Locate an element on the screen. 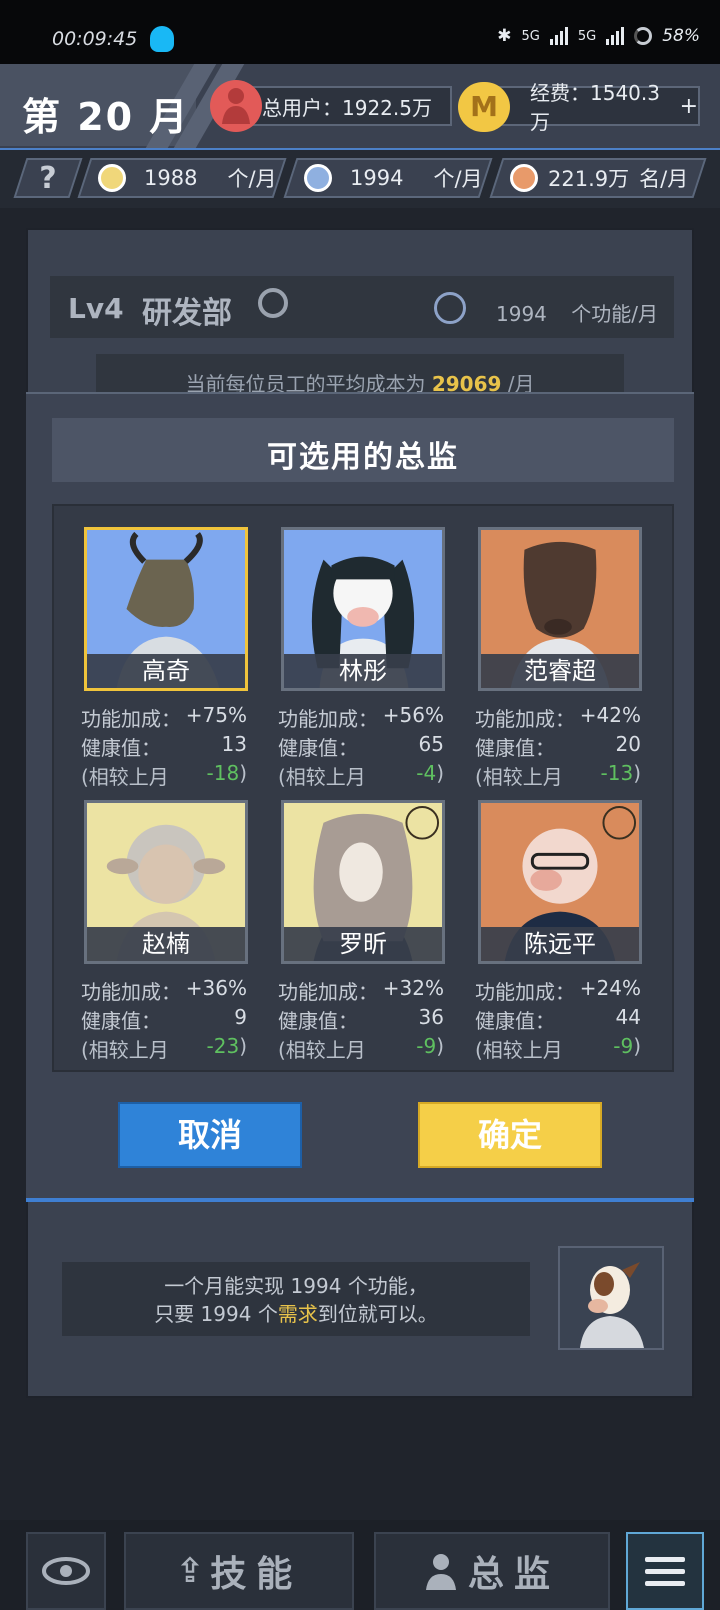  bonus-row: 功能加成： +32% is located at coordinates (361, 990).